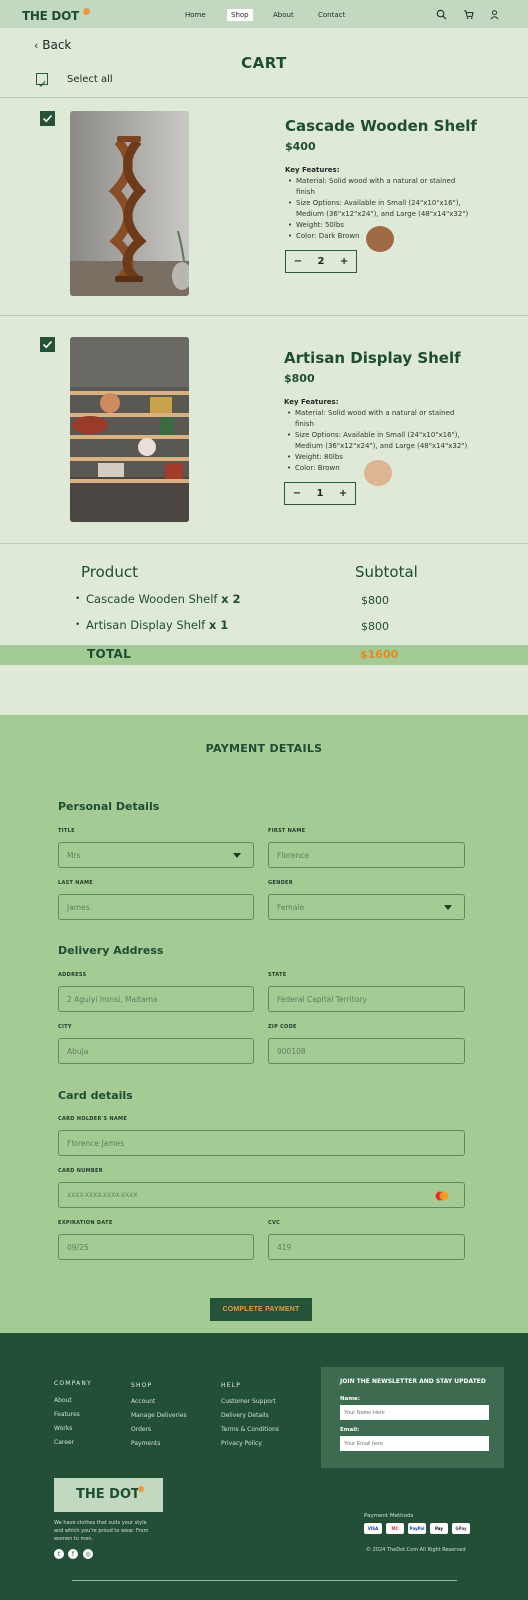 Image resolution: width=528 pixels, height=1600 pixels. I want to click on footer-link-privacy: Privacy Policy, so click(241, 1443).